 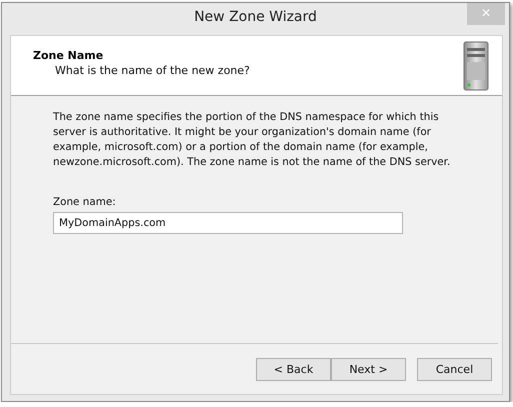 What do you see at coordinates (293, 369) in the screenshot?
I see `nav-button: < Back` at bounding box center [293, 369].